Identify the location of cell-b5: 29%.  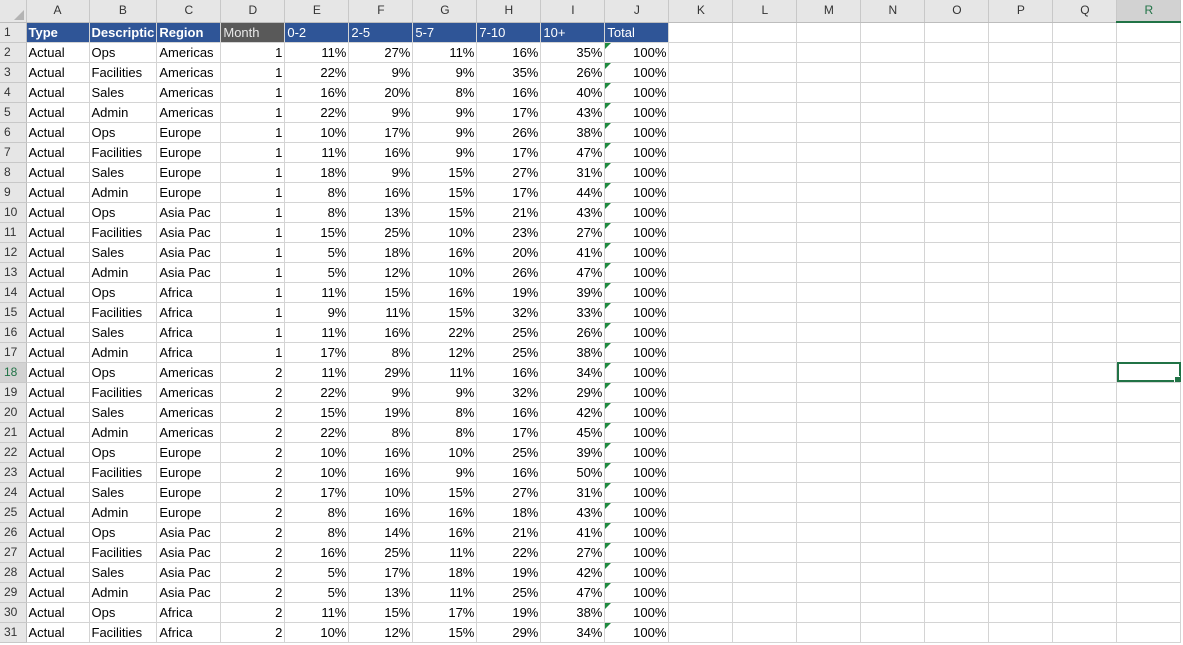
(573, 392).